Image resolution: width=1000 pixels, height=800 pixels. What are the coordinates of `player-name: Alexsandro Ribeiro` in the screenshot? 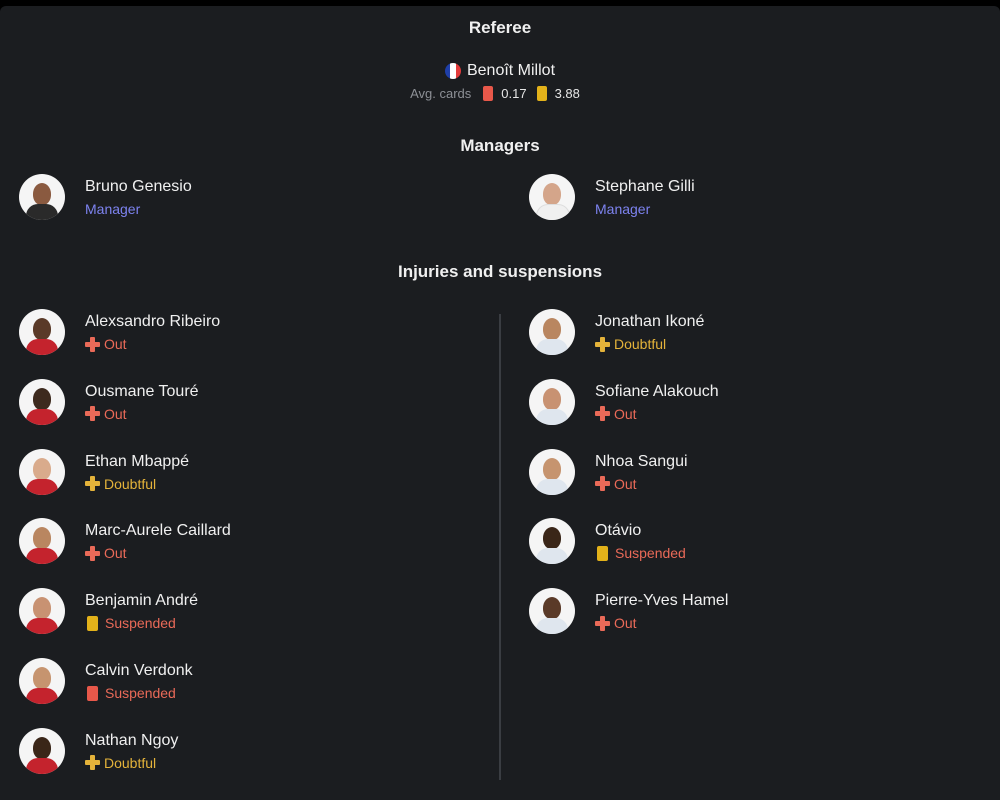 It's located at (153, 321).